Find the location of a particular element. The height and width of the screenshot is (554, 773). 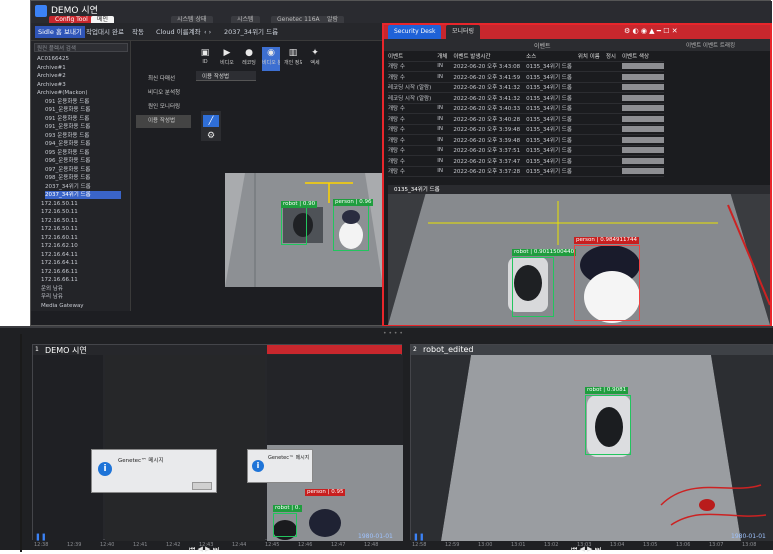

column-header: 이벤트 발생시간 is located at coordinates (490, 56).